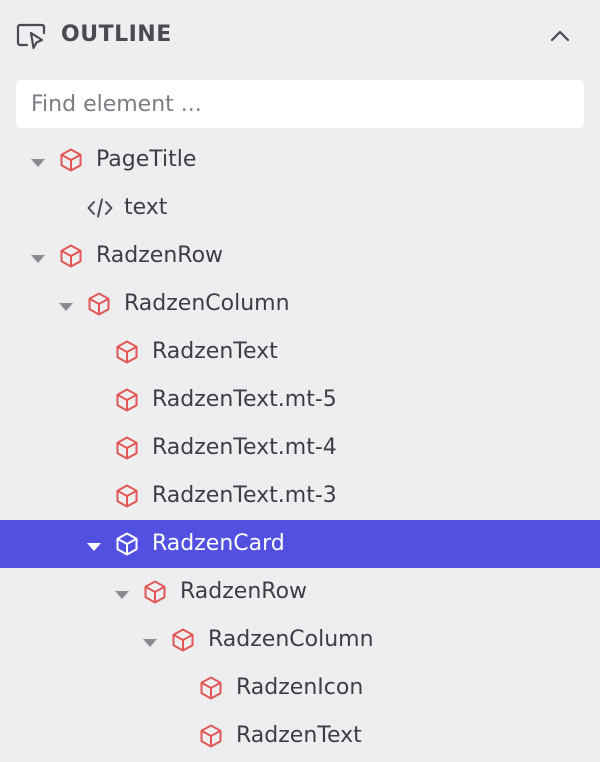 The width and height of the screenshot is (600, 762). I want to click on outline-header: OUTLINE, so click(300, 36).